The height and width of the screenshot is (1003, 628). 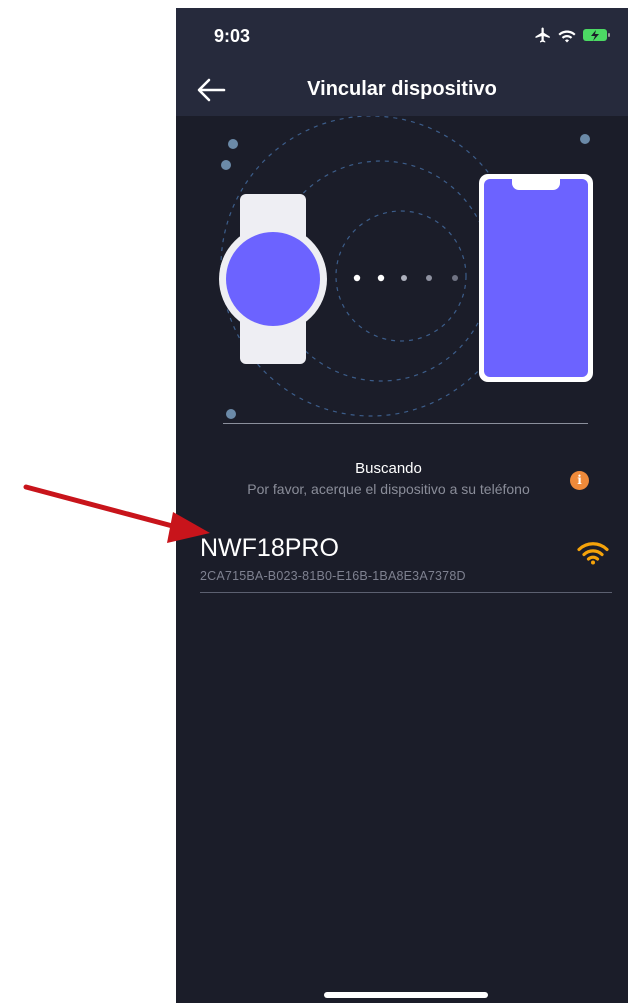 I want to click on airplane-icon, so click(x=542, y=35).